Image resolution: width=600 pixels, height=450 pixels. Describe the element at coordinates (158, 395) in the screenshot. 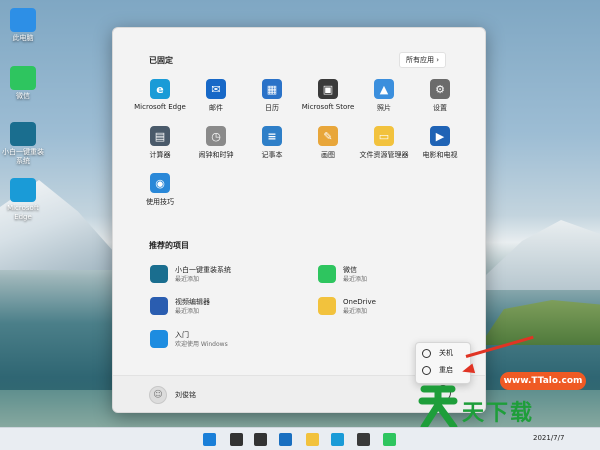

I see `avatar: ☺` at that location.